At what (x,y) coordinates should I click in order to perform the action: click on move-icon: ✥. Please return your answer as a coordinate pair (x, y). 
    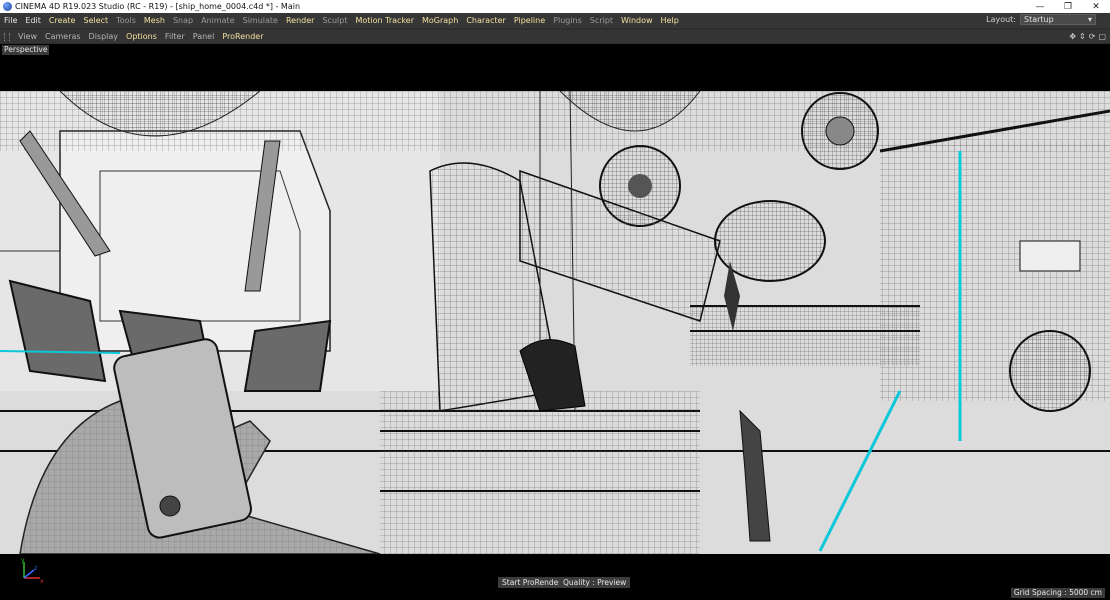
    Looking at the image, I should click on (1072, 36).